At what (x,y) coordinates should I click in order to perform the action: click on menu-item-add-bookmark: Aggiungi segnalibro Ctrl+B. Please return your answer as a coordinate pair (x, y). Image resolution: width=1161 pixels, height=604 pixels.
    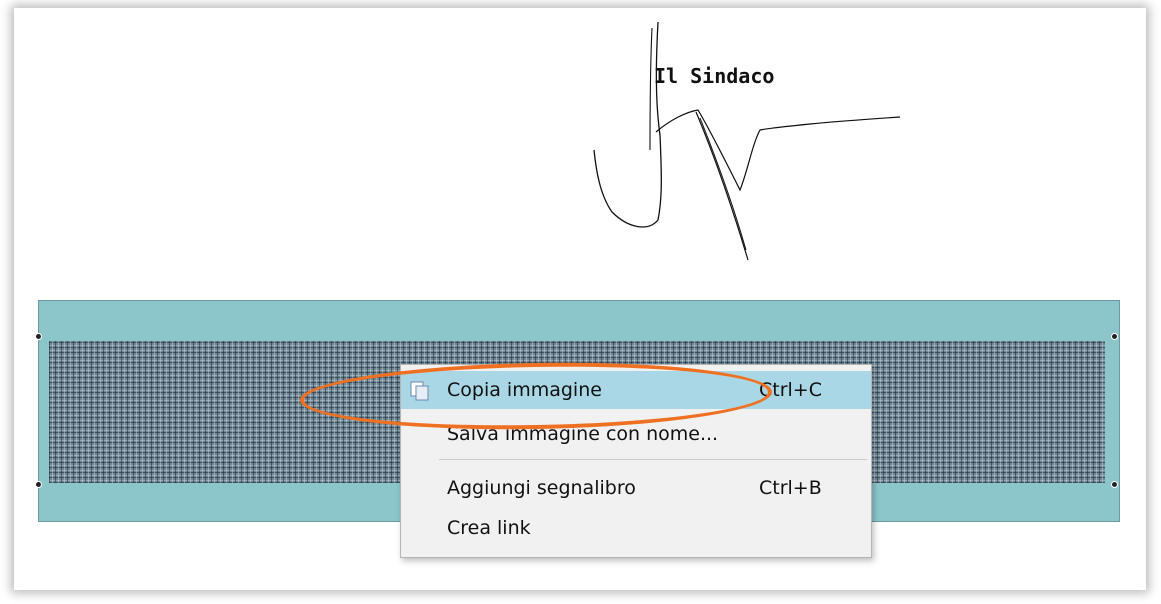
    Looking at the image, I should click on (636, 488).